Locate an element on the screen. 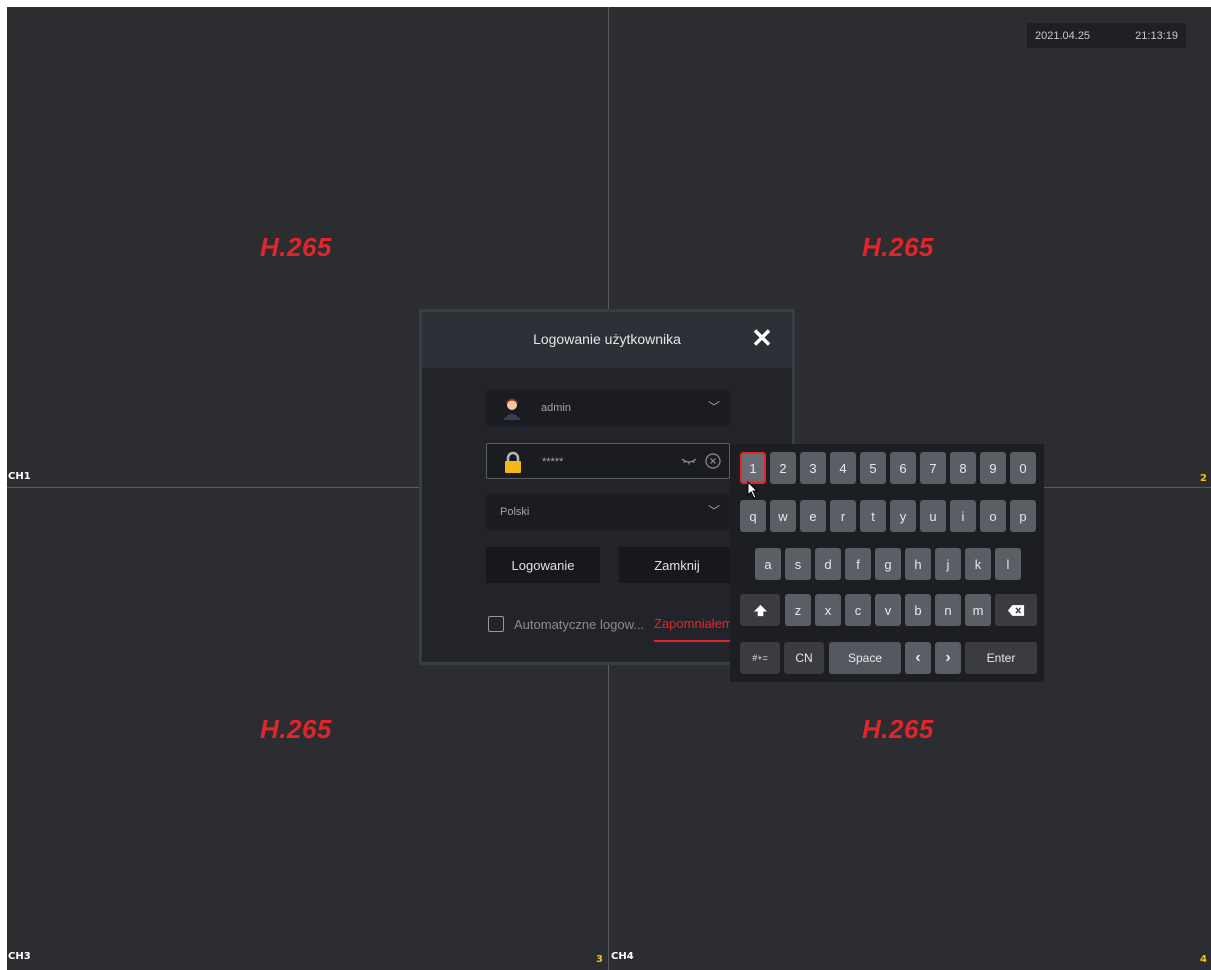  channel-2-label: 2 is located at coordinates (1203, 478).